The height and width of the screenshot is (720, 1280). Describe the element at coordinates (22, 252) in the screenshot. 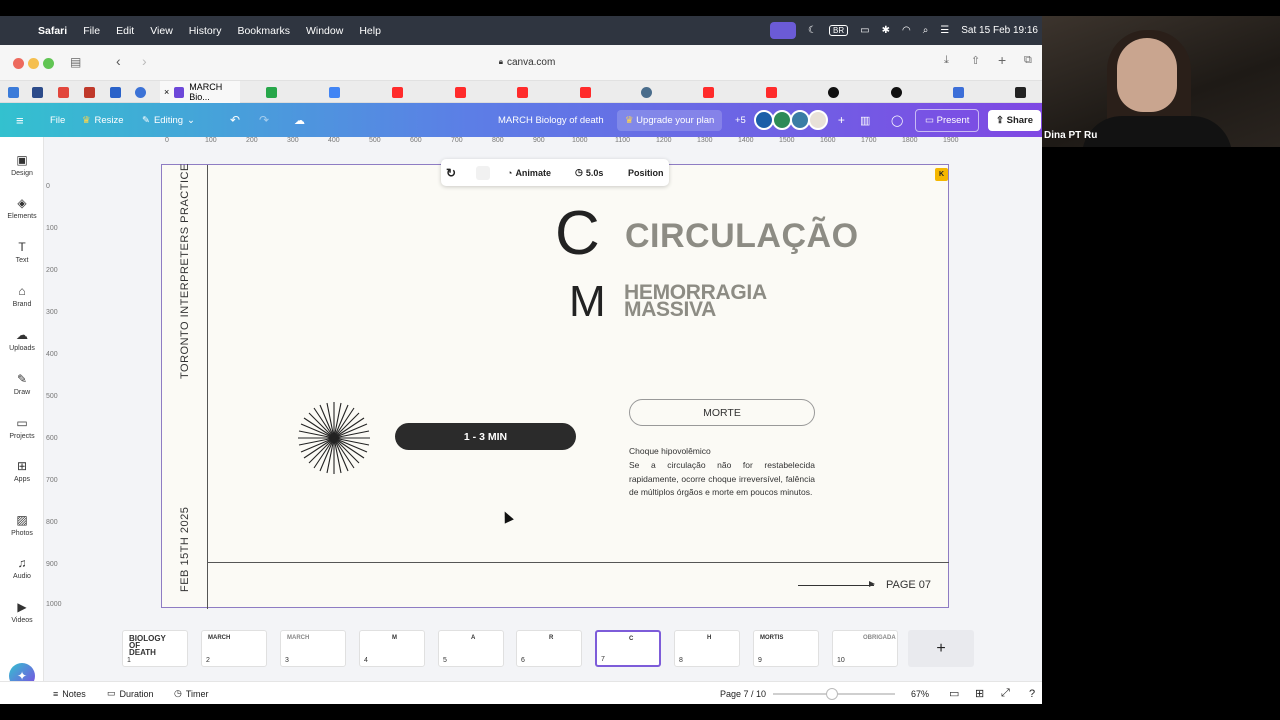

I see `sidebar-item-text: T Text` at that location.